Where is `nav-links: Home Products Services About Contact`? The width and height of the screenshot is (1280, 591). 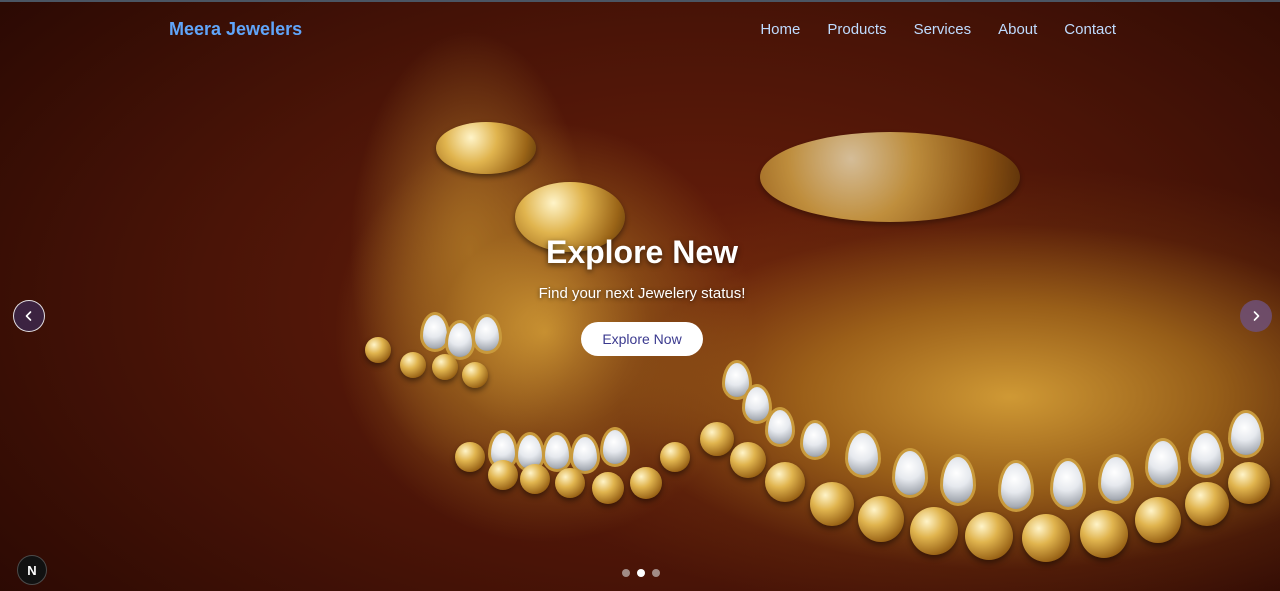
nav-links: Home Products Services About Contact is located at coordinates (938, 29).